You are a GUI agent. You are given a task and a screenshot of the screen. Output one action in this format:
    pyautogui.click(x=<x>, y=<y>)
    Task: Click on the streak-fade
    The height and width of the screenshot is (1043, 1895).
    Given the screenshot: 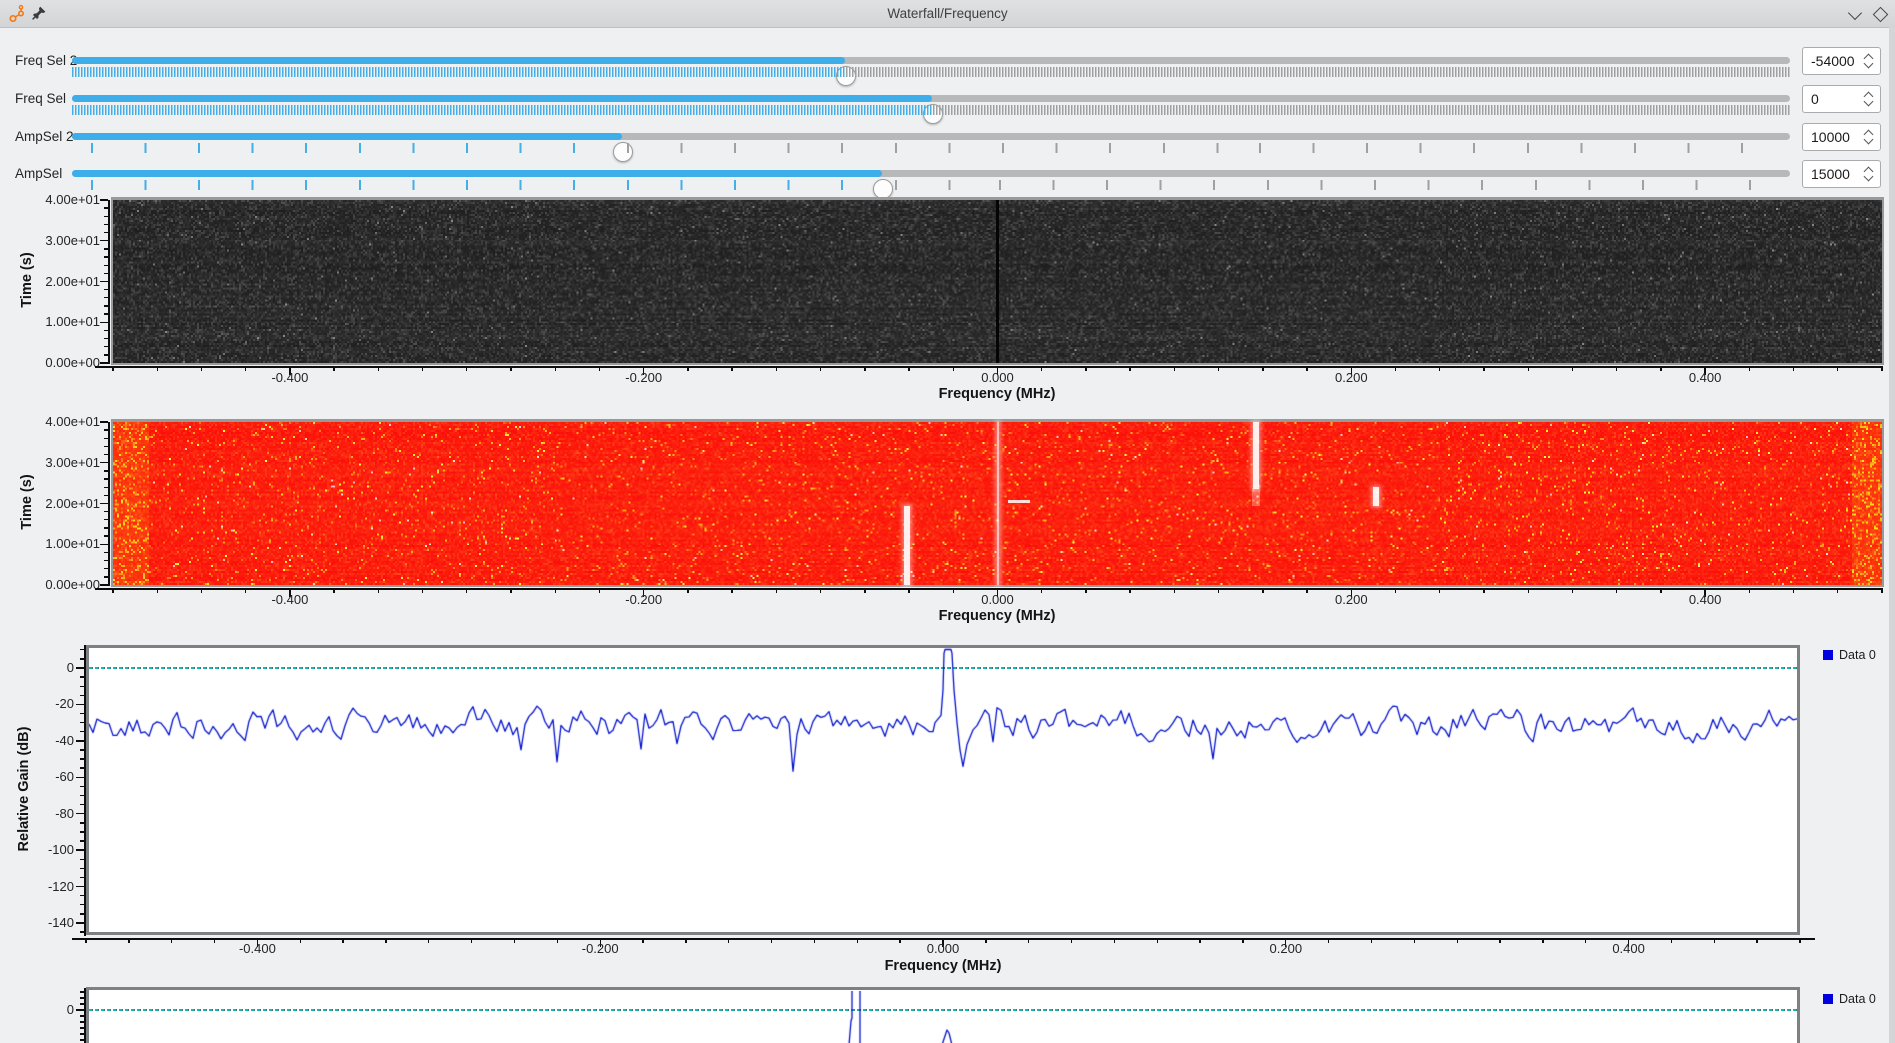 What is the action you would take?
    pyautogui.click(x=1256, y=497)
    